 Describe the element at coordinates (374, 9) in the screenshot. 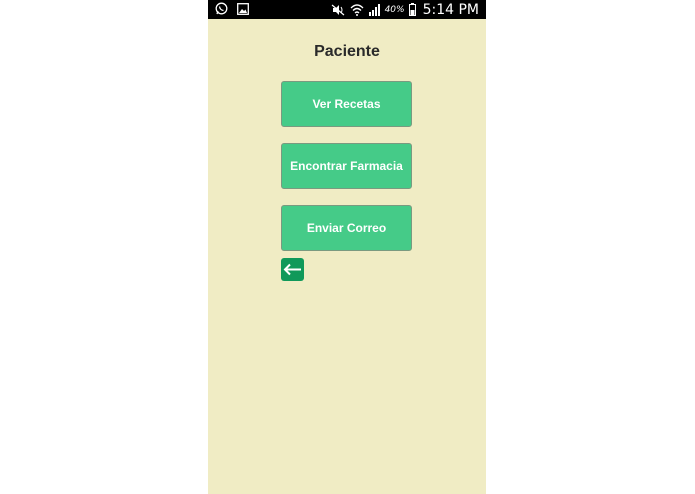

I see `signal-icon` at that location.